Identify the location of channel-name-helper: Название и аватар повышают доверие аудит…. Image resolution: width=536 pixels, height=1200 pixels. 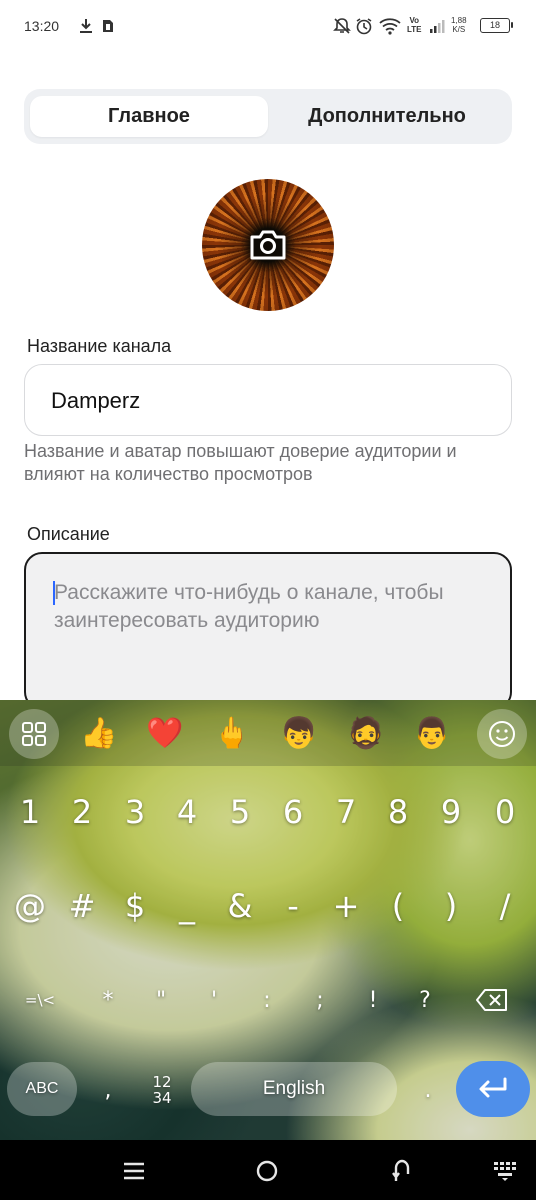
(240, 462).